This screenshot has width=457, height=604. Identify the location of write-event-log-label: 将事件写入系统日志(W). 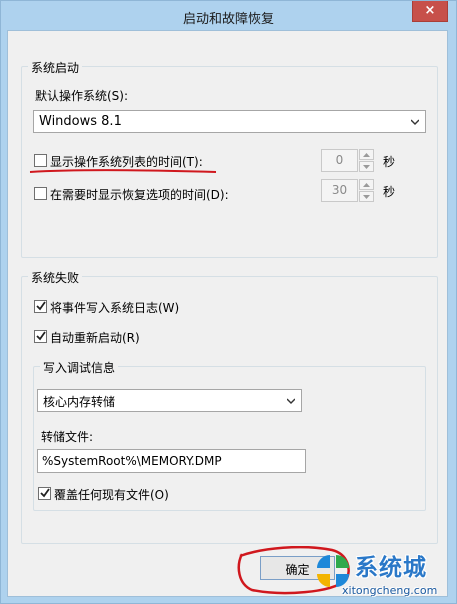
(115, 308).